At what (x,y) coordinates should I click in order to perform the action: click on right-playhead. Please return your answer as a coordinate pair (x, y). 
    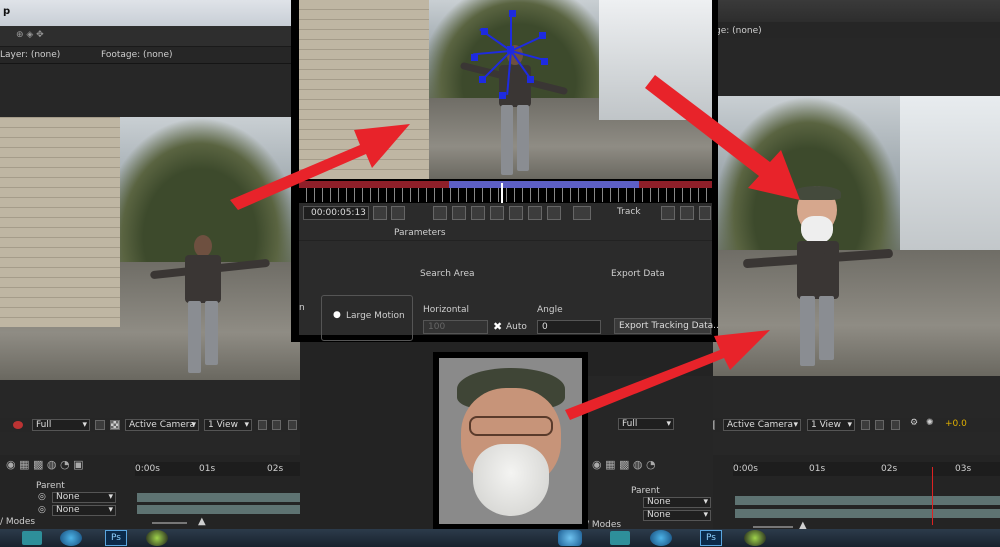
    Looking at the image, I should click on (932, 496).